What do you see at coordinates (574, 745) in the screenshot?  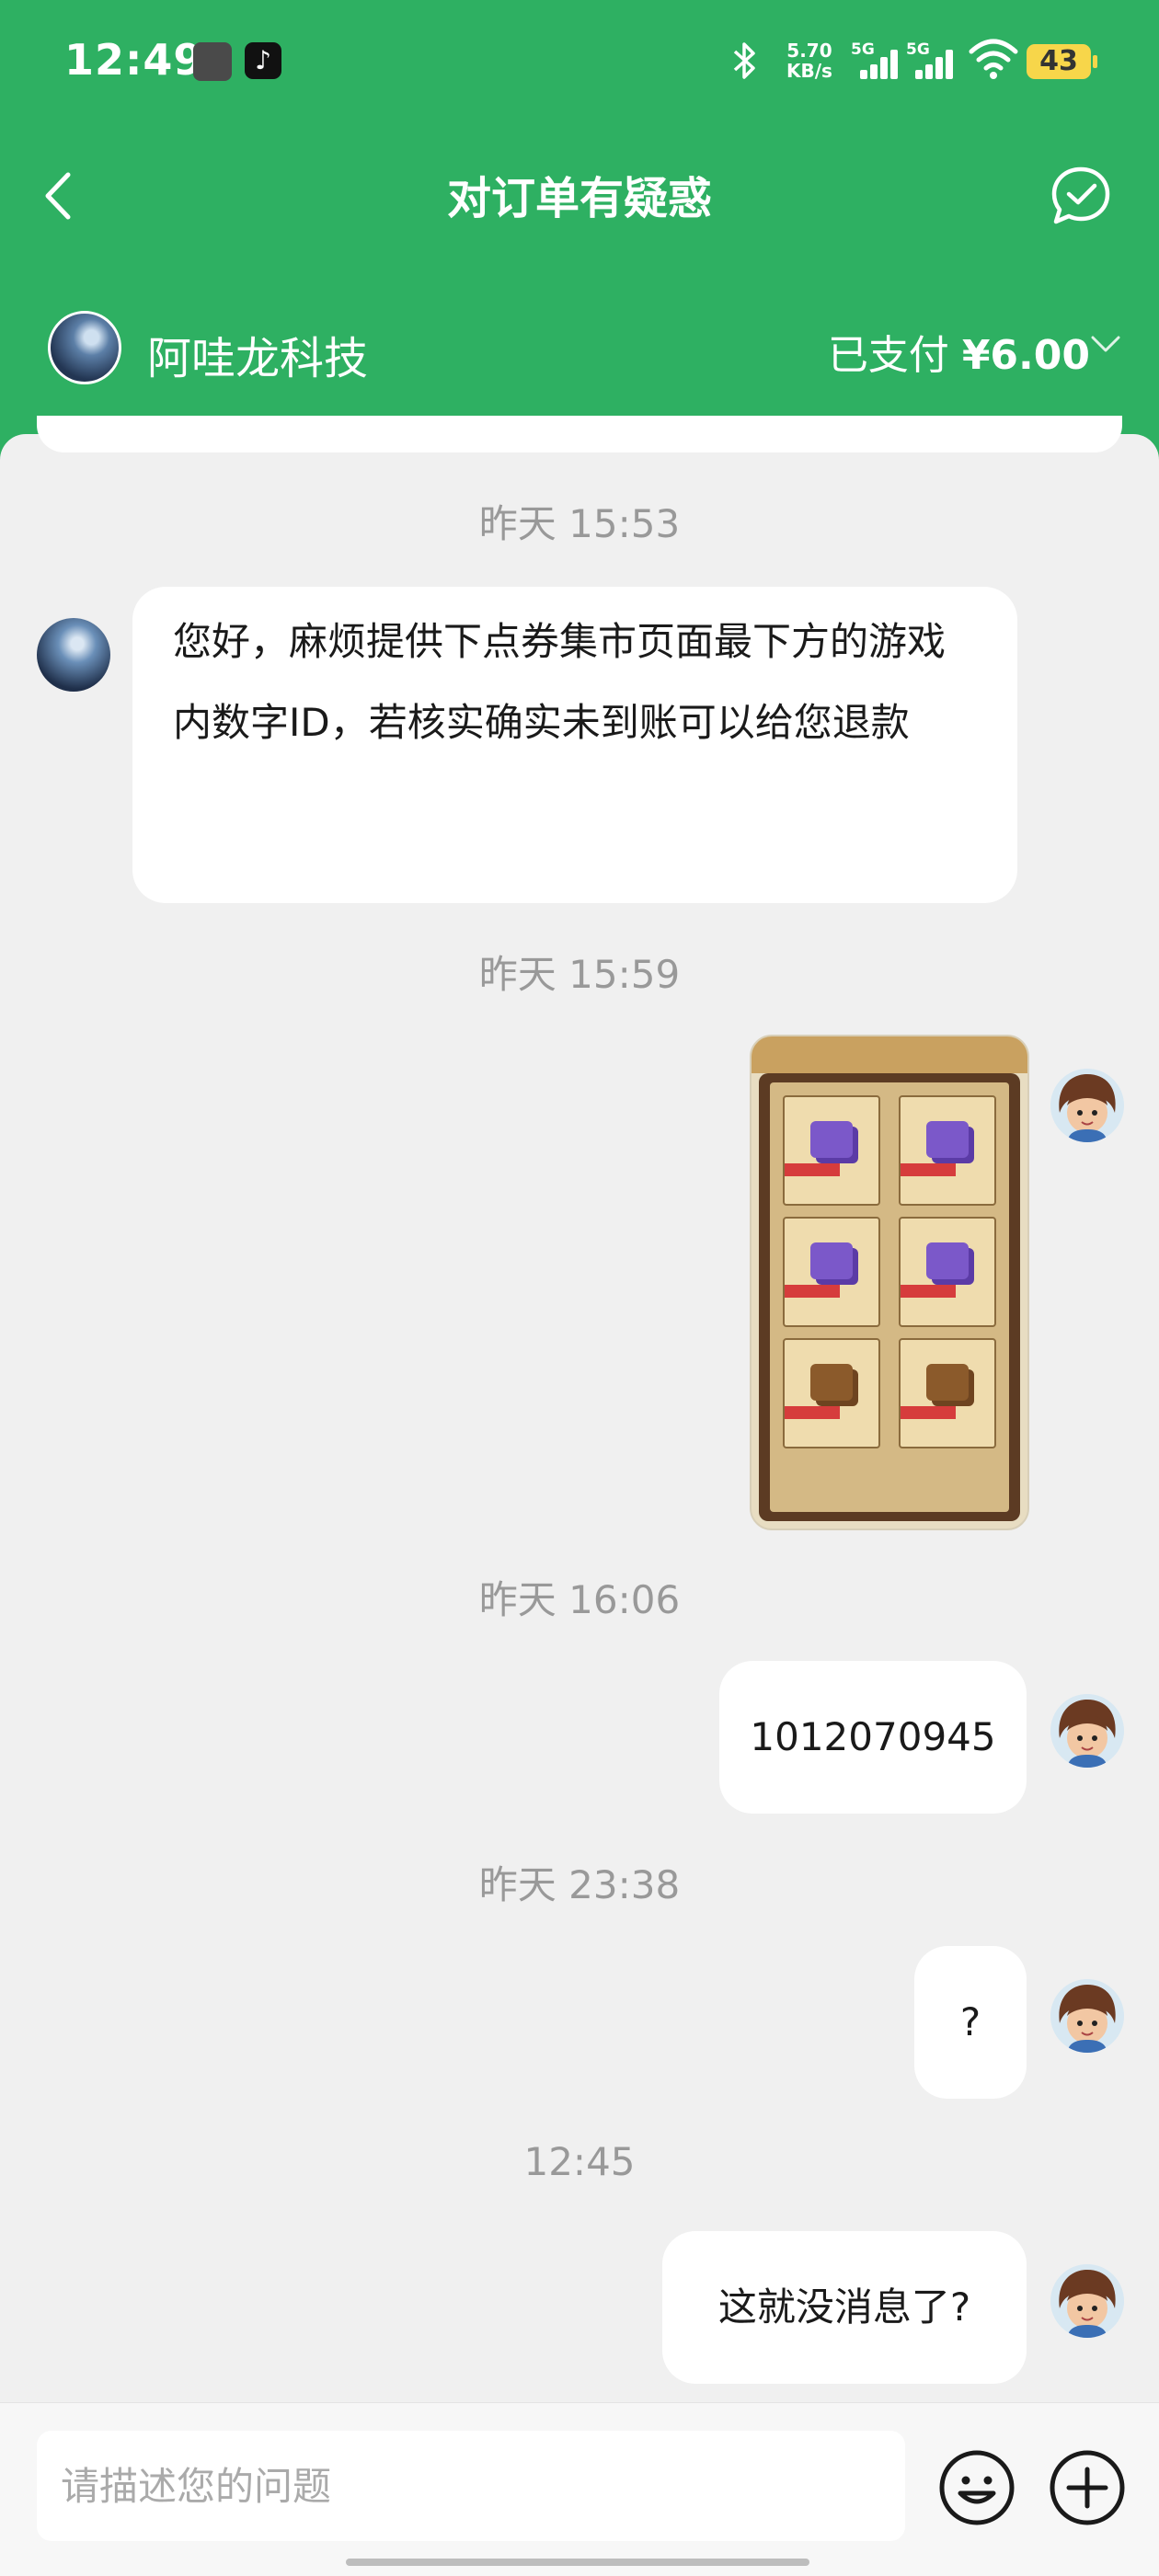 I see `message-bubble-merchant: 您好，麻烦提供下点券集市页面最下方的游戏内数字ID，若核实确实未到账可以给您退款` at bounding box center [574, 745].